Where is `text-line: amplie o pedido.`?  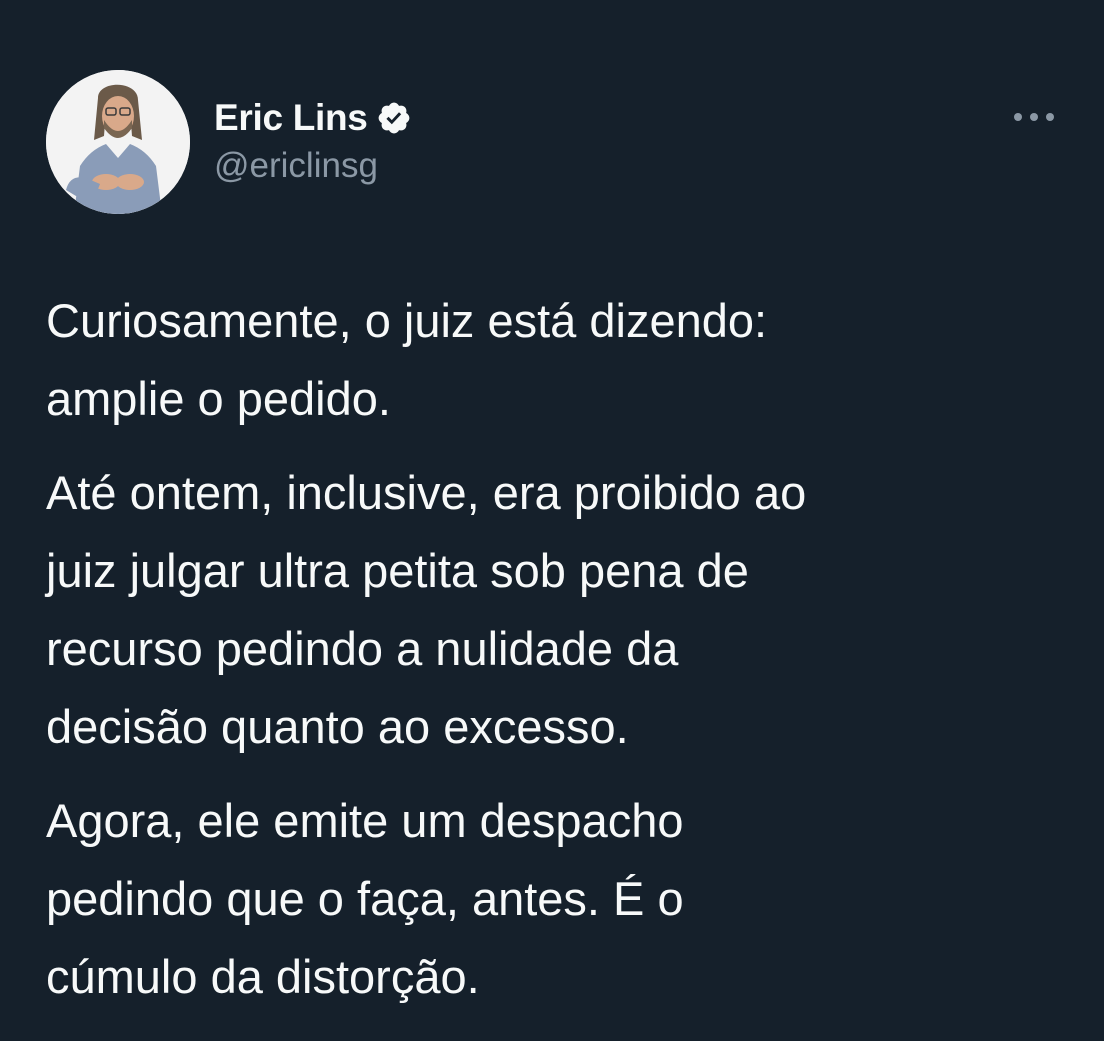
text-line: amplie o pedido. is located at coordinates (218, 398).